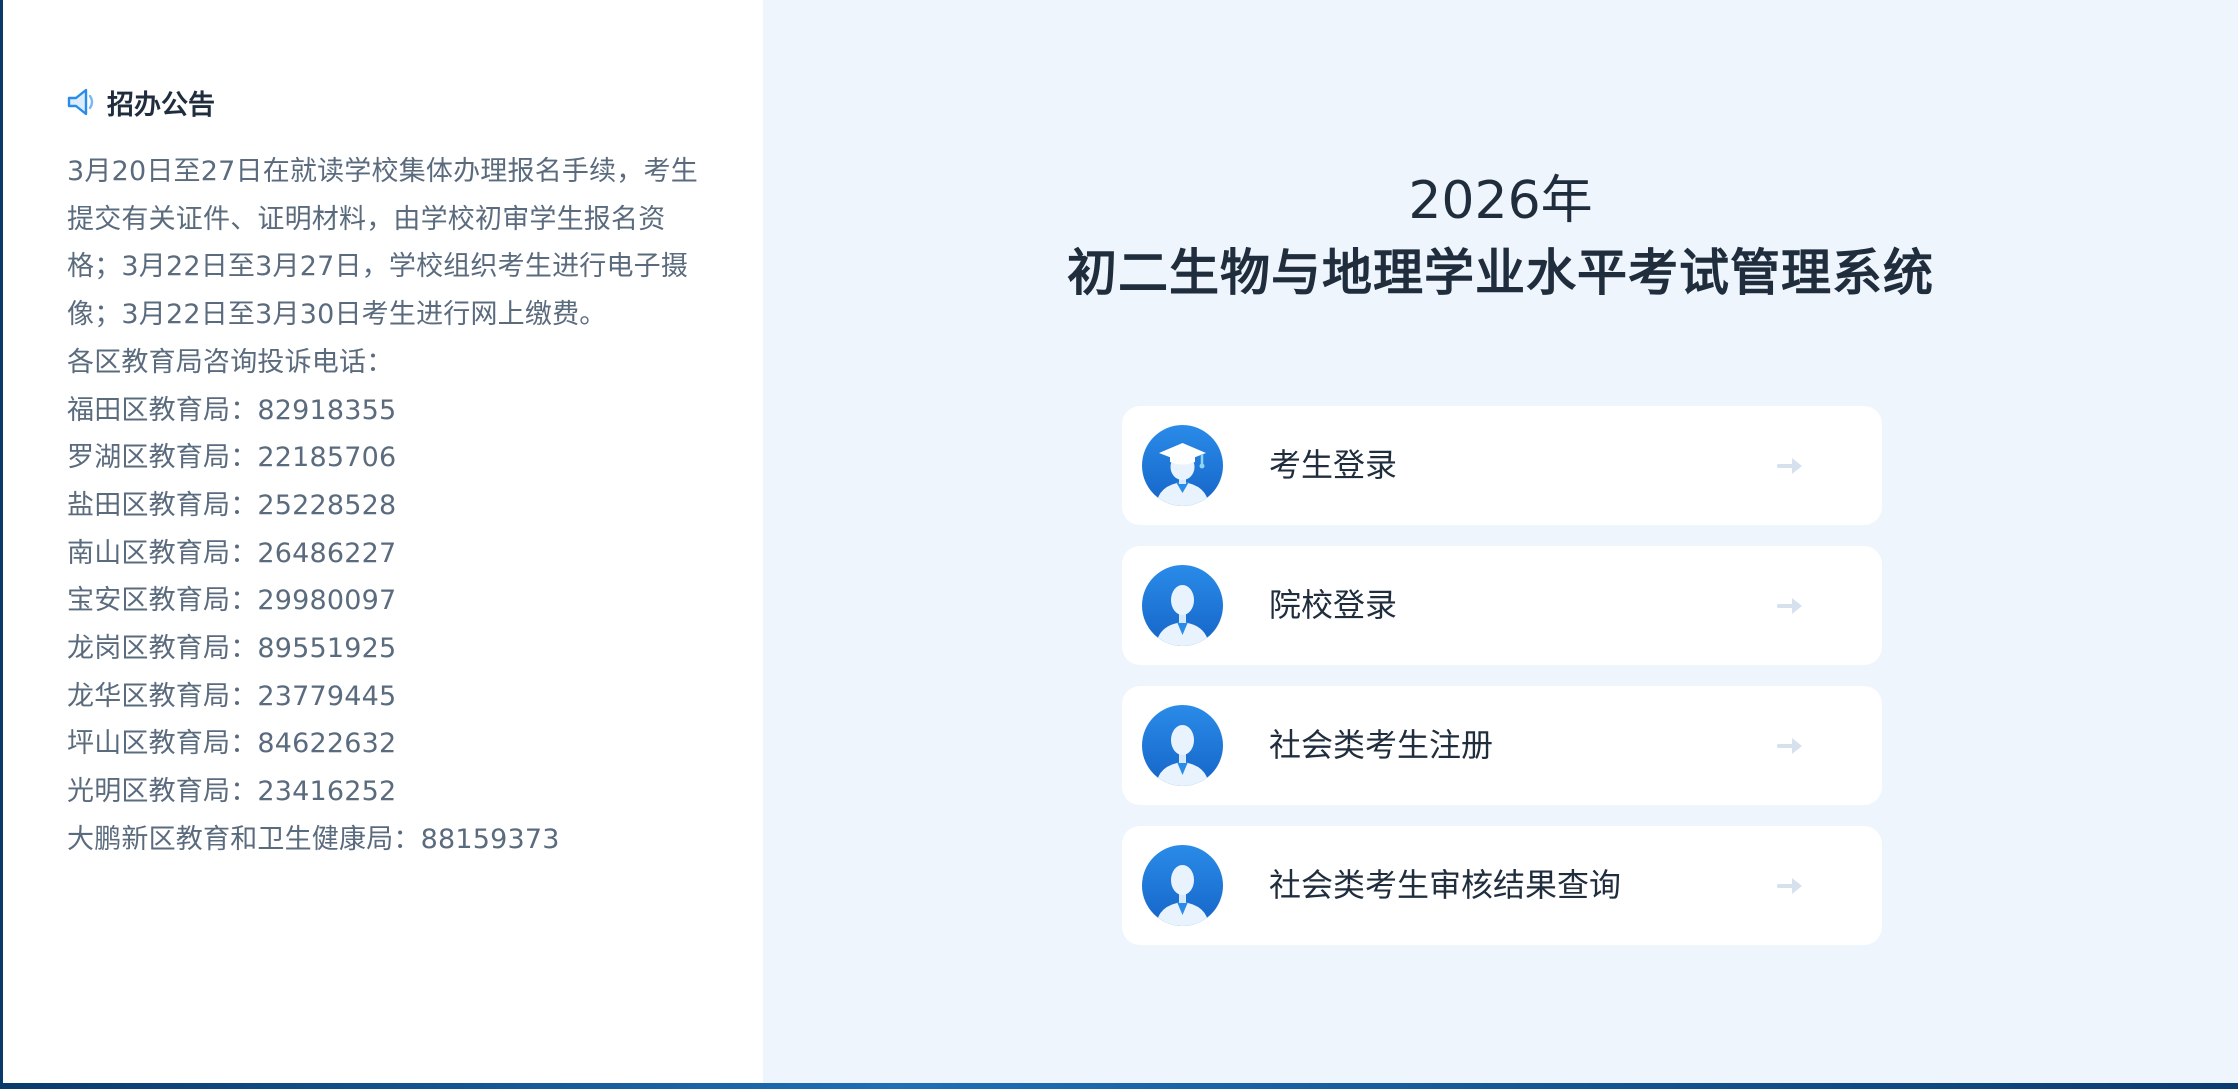 This screenshot has height=1089, width=2238. Describe the element at coordinates (1333, 605) in the screenshot. I see `entry-label: 院校登录` at that location.